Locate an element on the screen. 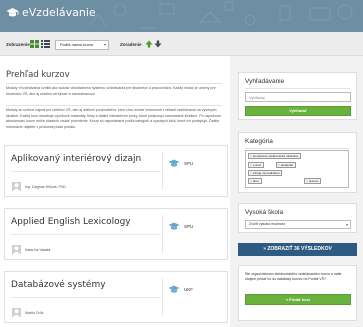 The image size is (363, 327). sort-direction-label: Zoradenie is located at coordinates (131, 44).